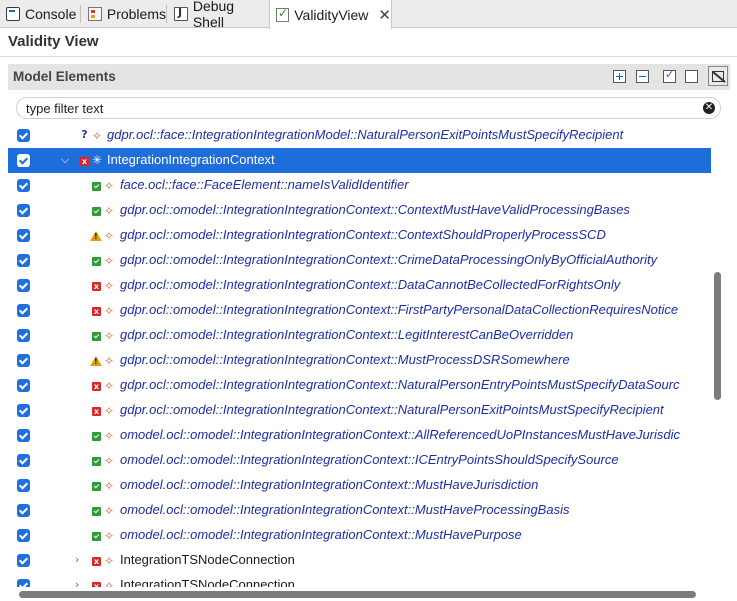  What do you see at coordinates (64, 76) in the screenshot?
I see `section-title: Model Elements` at bounding box center [64, 76].